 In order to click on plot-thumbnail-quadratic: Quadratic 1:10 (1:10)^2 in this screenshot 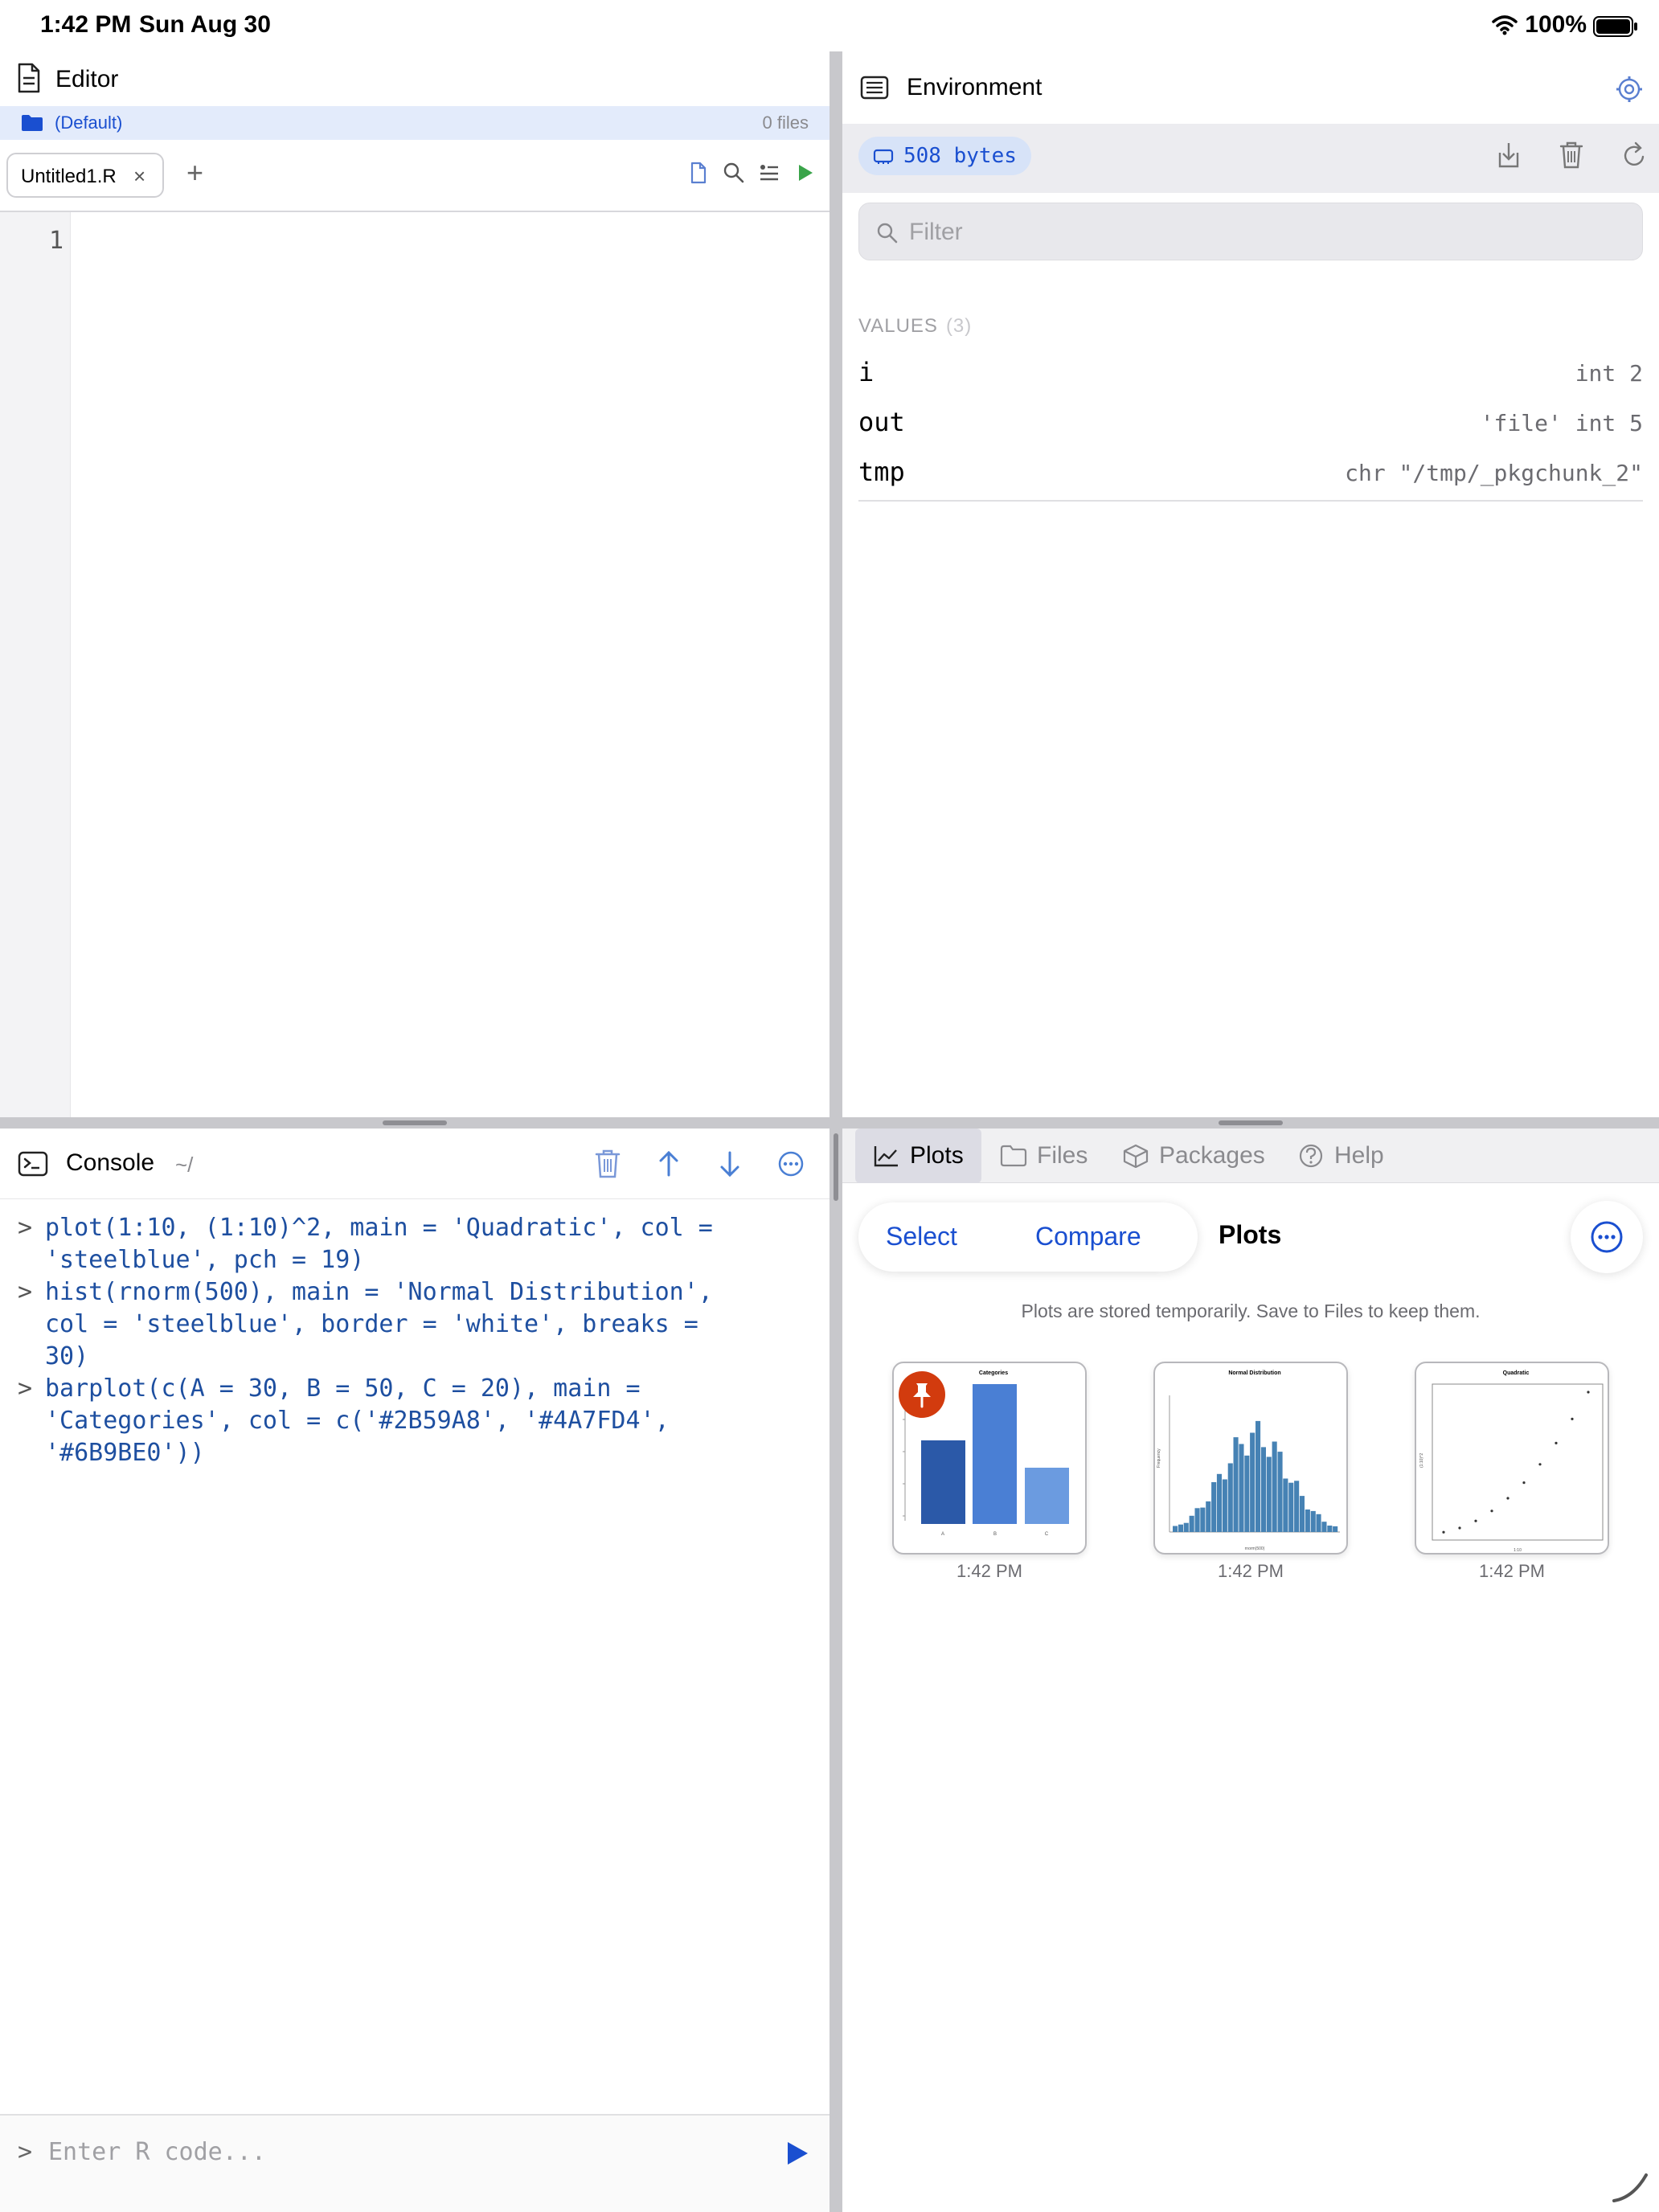, I will do `click(1512, 1458)`.